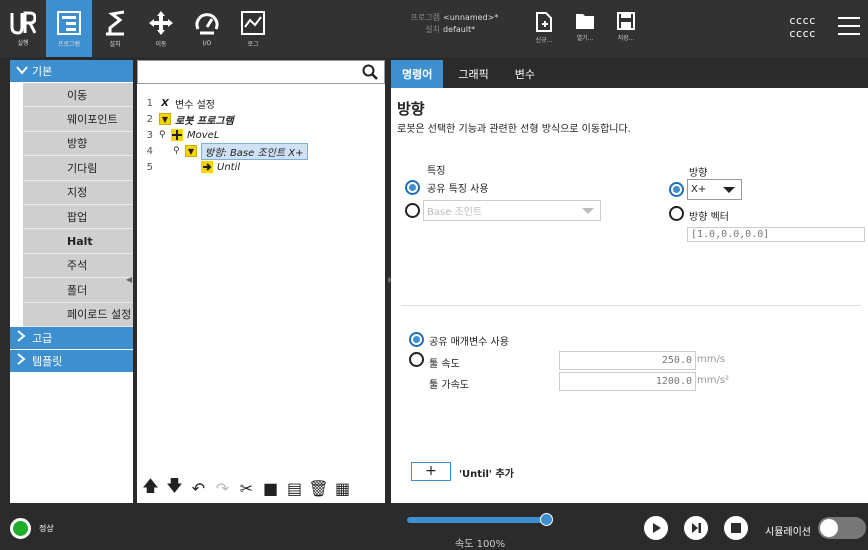  What do you see at coordinates (436, 171) in the screenshot?
I see `feature-label: 특징` at bounding box center [436, 171].